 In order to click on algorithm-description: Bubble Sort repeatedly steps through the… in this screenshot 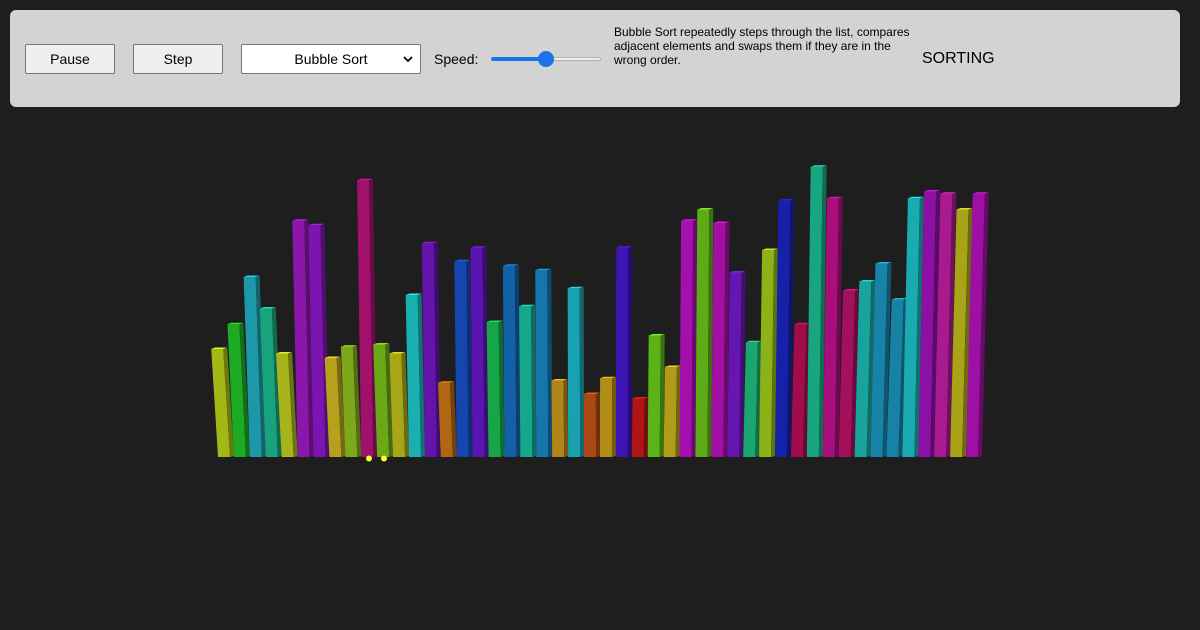, I will do `click(762, 46)`.